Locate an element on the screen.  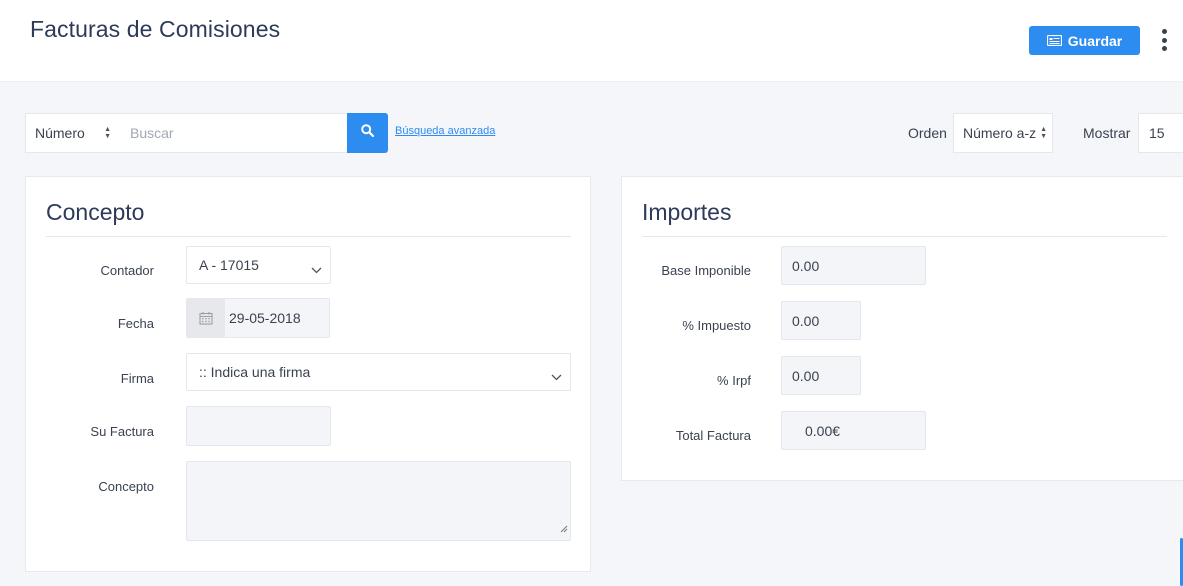
base-imponible-label: Base Imponible is located at coordinates (706, 270).